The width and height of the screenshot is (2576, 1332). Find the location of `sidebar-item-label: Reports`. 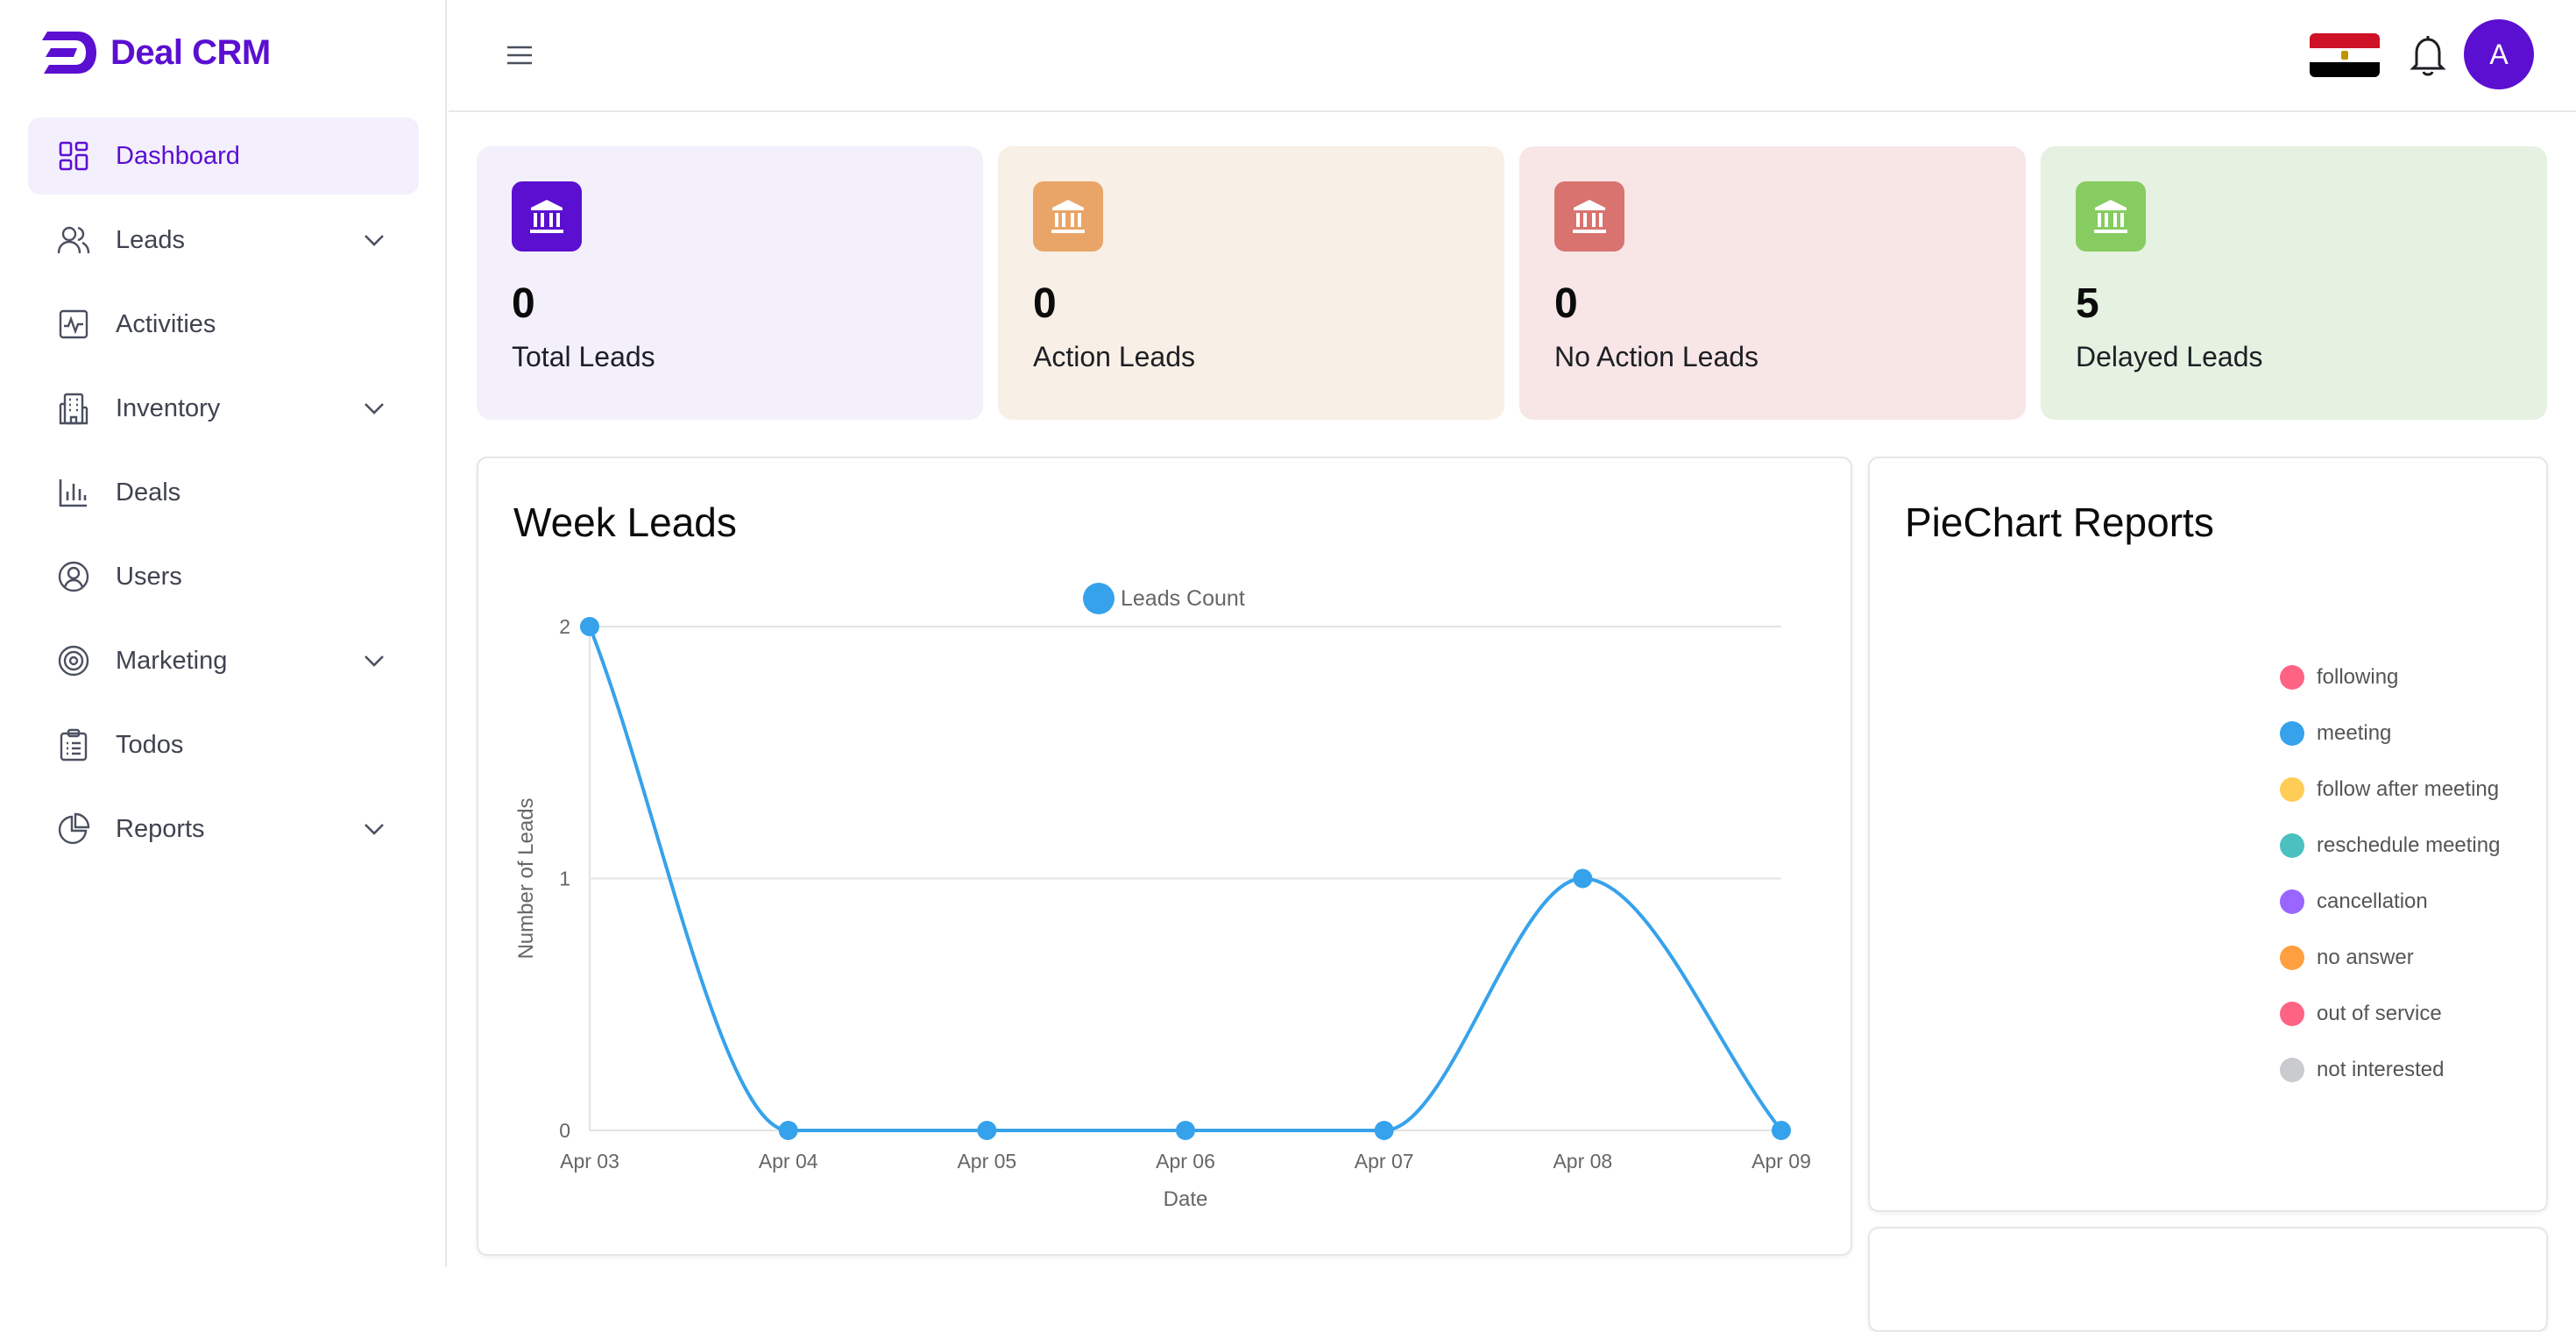

sidebar-item-label: Reports is located at coordinates (160, 828).